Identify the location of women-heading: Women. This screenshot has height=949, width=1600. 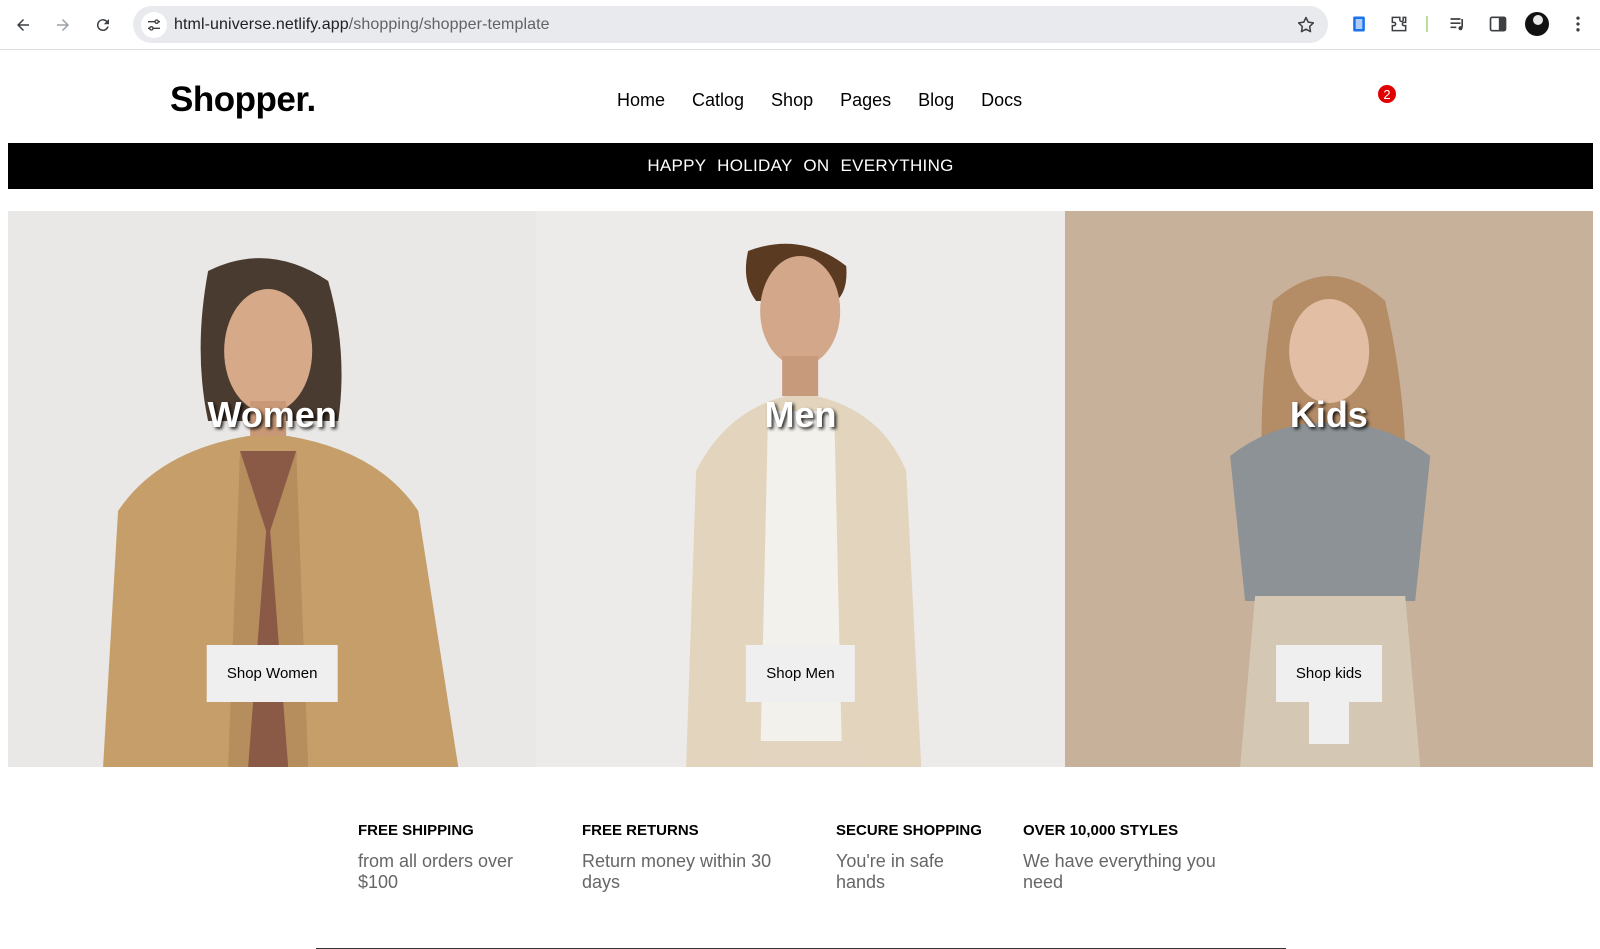
(272, 414).